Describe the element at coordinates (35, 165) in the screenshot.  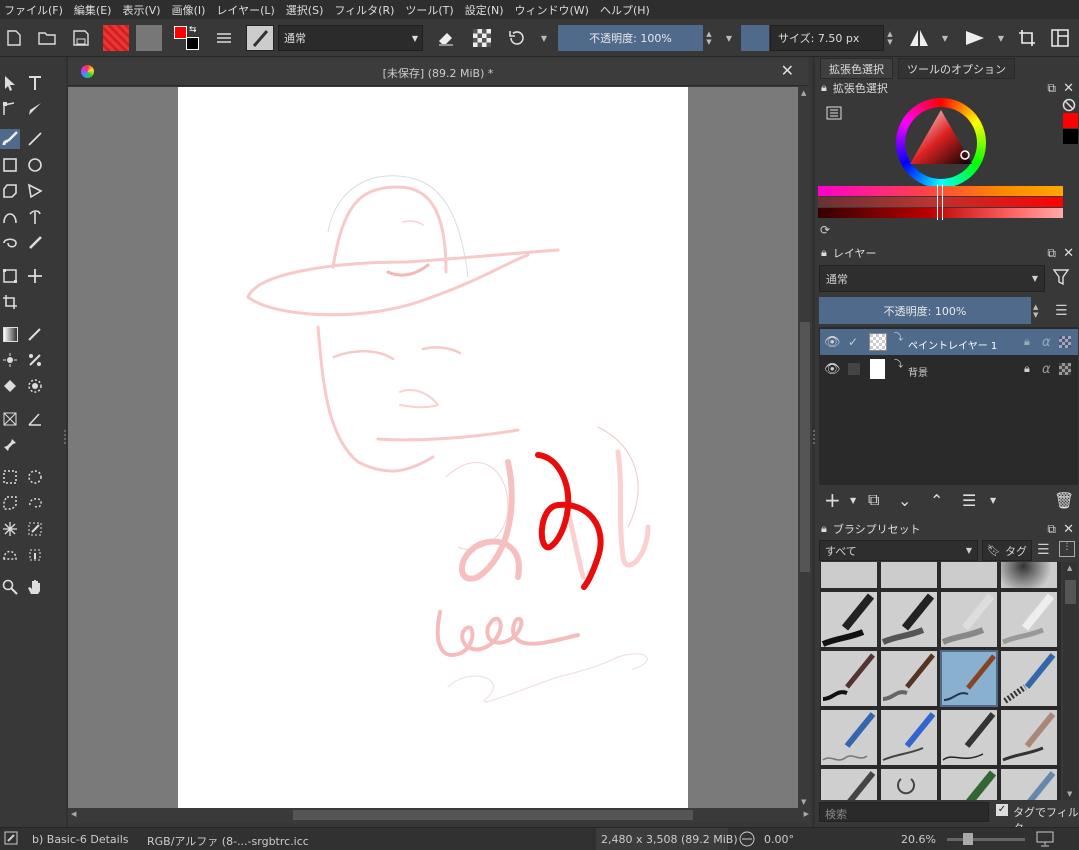
I see `ellipse-tool-icon` at that location.